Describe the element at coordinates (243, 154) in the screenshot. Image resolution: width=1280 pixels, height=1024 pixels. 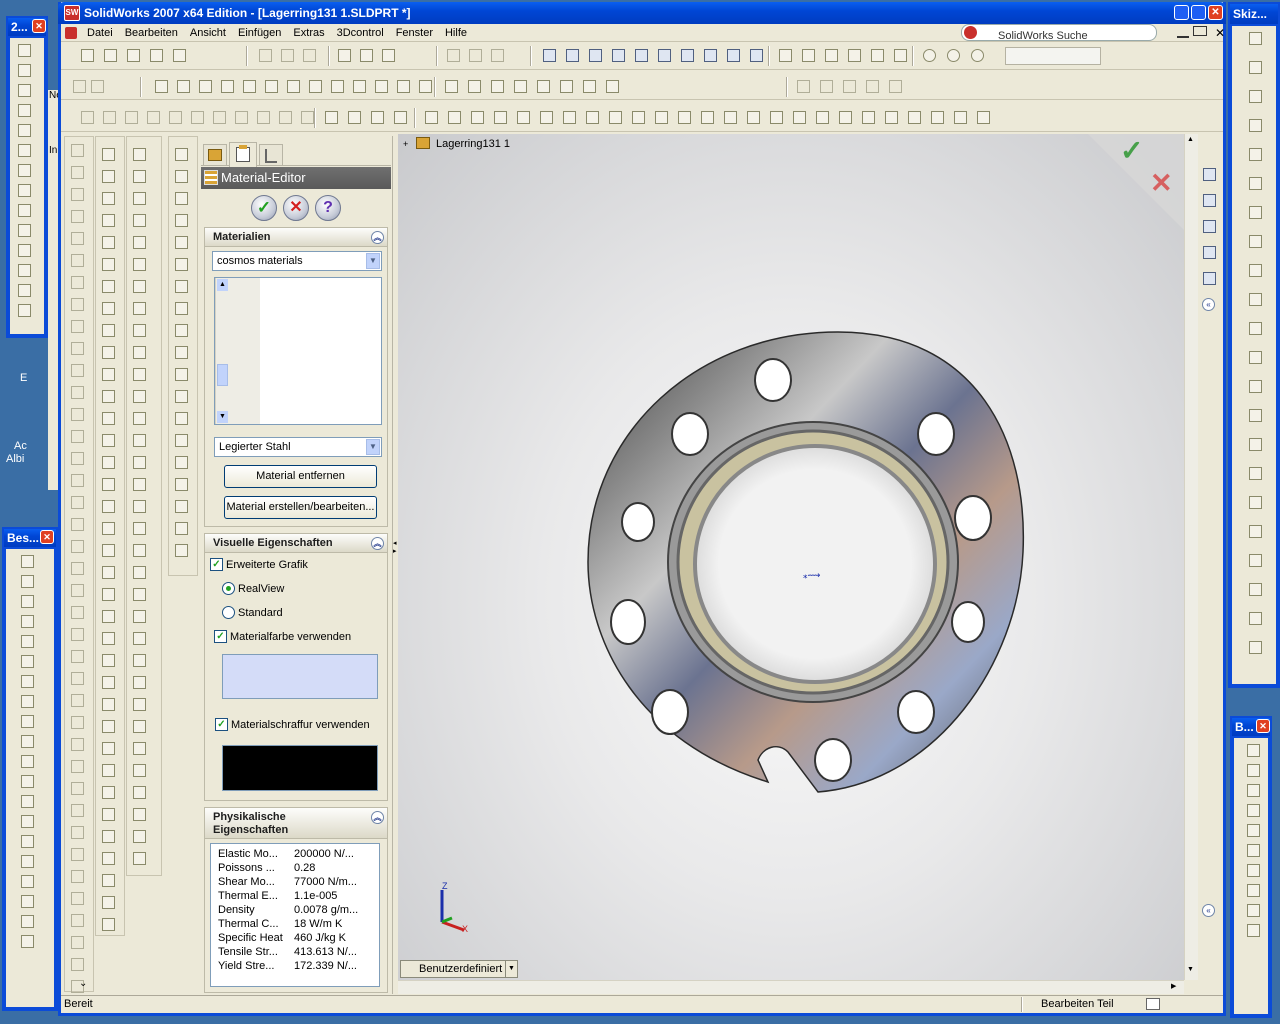
I see `propertymanager-tab-icon` at that location.